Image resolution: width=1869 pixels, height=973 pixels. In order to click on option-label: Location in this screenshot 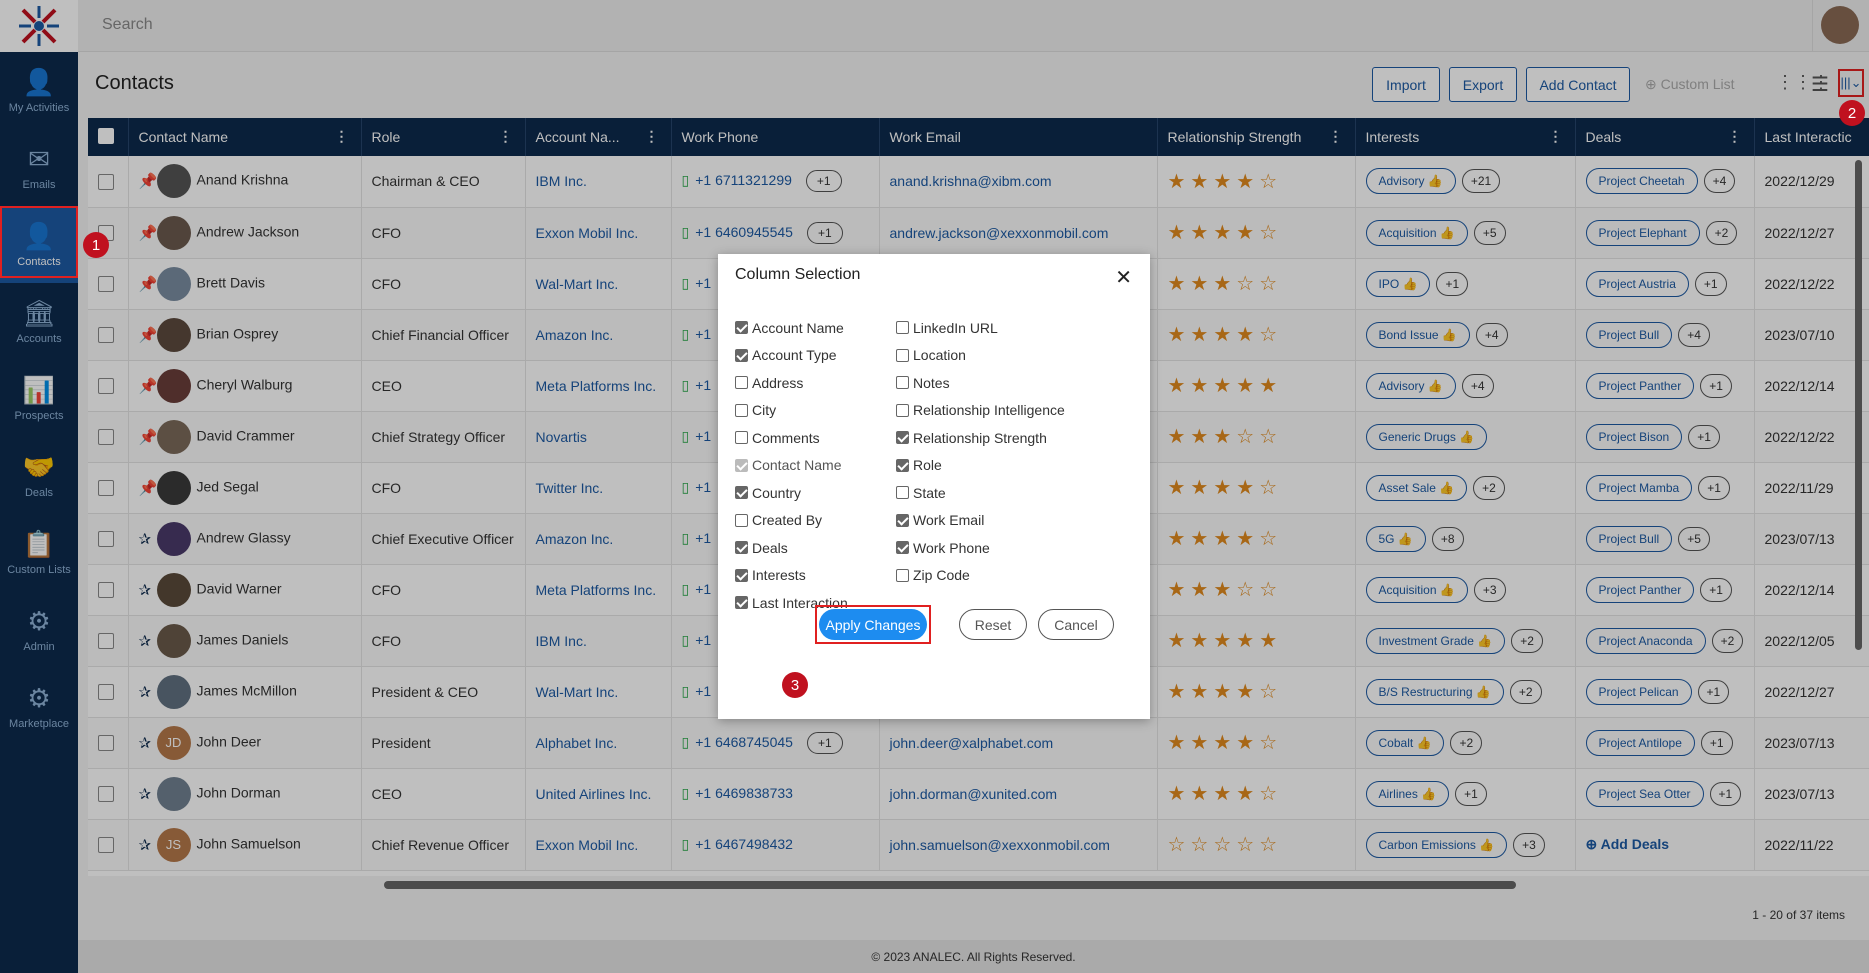, I will do `click(939, 355)`.